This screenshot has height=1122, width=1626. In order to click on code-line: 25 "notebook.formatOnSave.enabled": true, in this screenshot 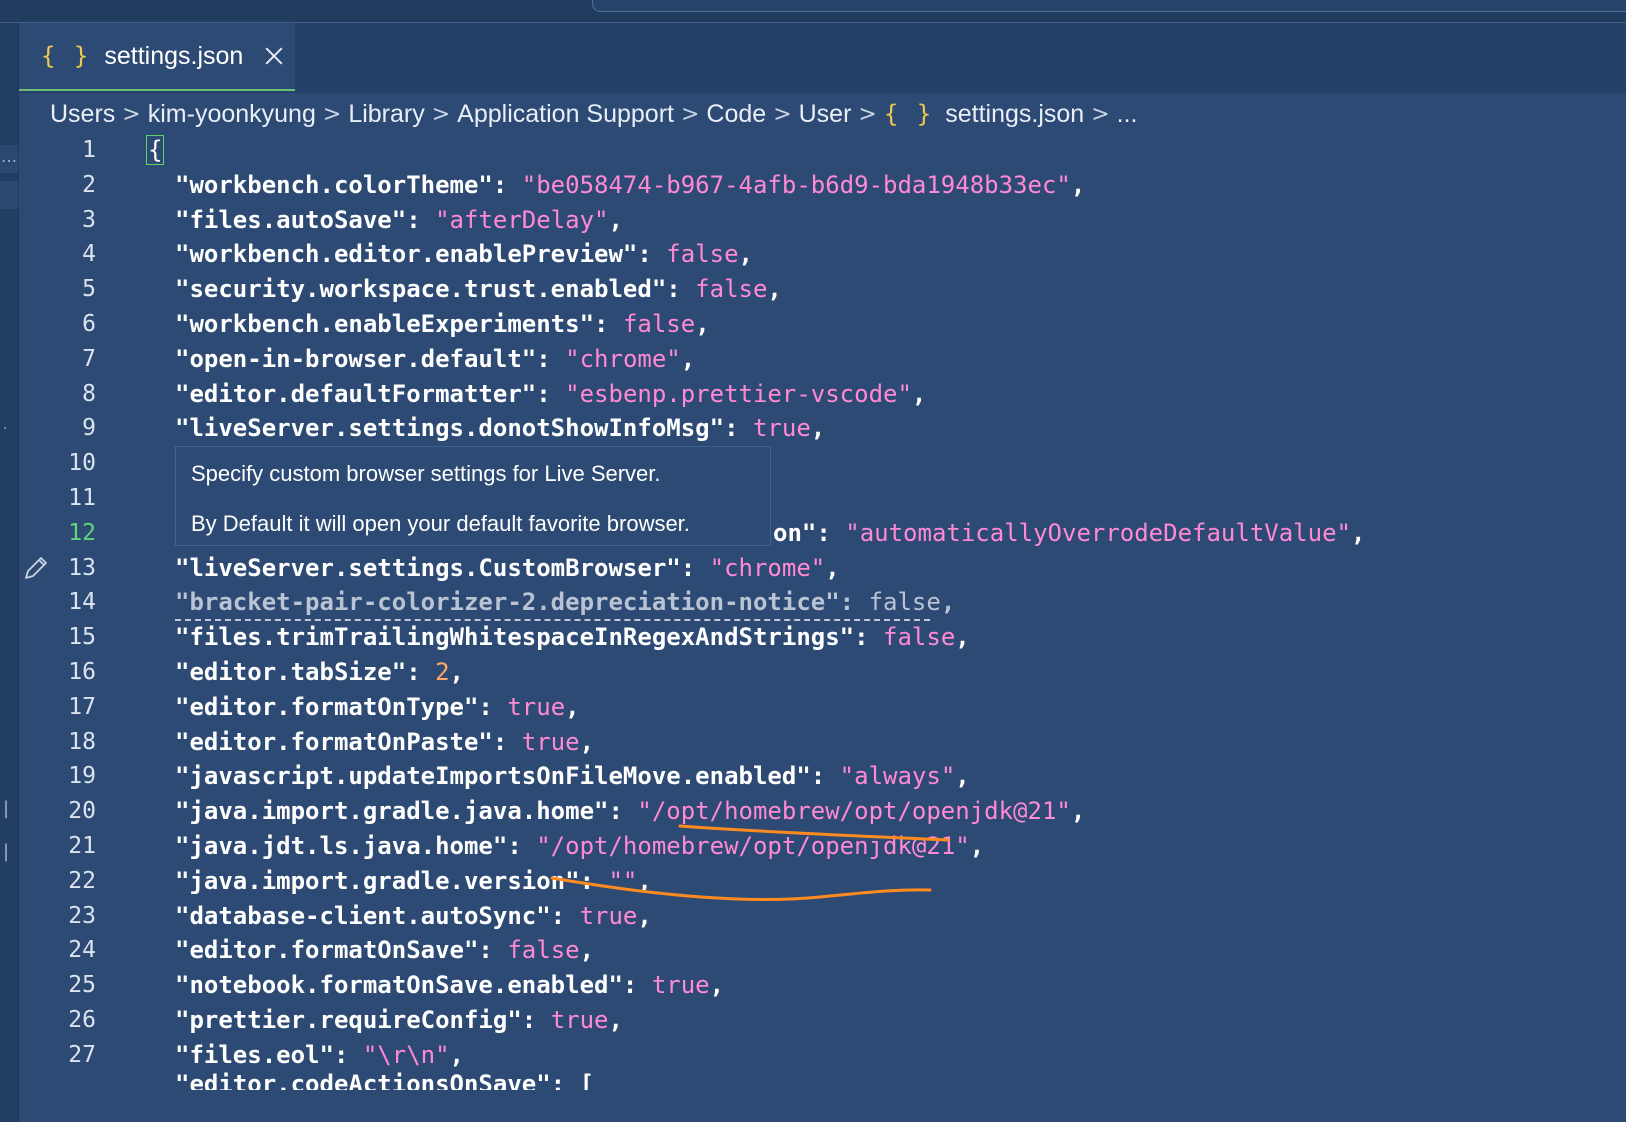, I will do `click(823, 985)`.